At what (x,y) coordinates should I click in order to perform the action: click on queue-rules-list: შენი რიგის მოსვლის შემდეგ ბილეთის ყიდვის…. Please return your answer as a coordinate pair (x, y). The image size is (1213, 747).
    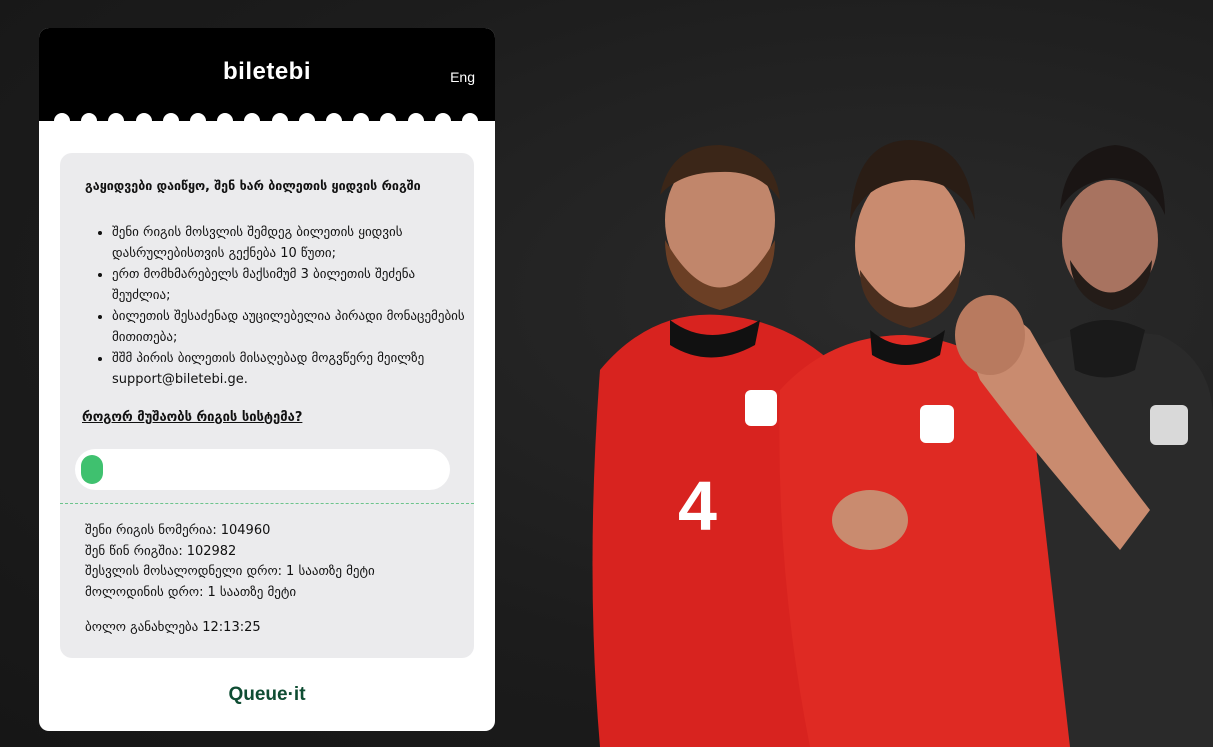
    Looking at the image, I should click on (279, 306).